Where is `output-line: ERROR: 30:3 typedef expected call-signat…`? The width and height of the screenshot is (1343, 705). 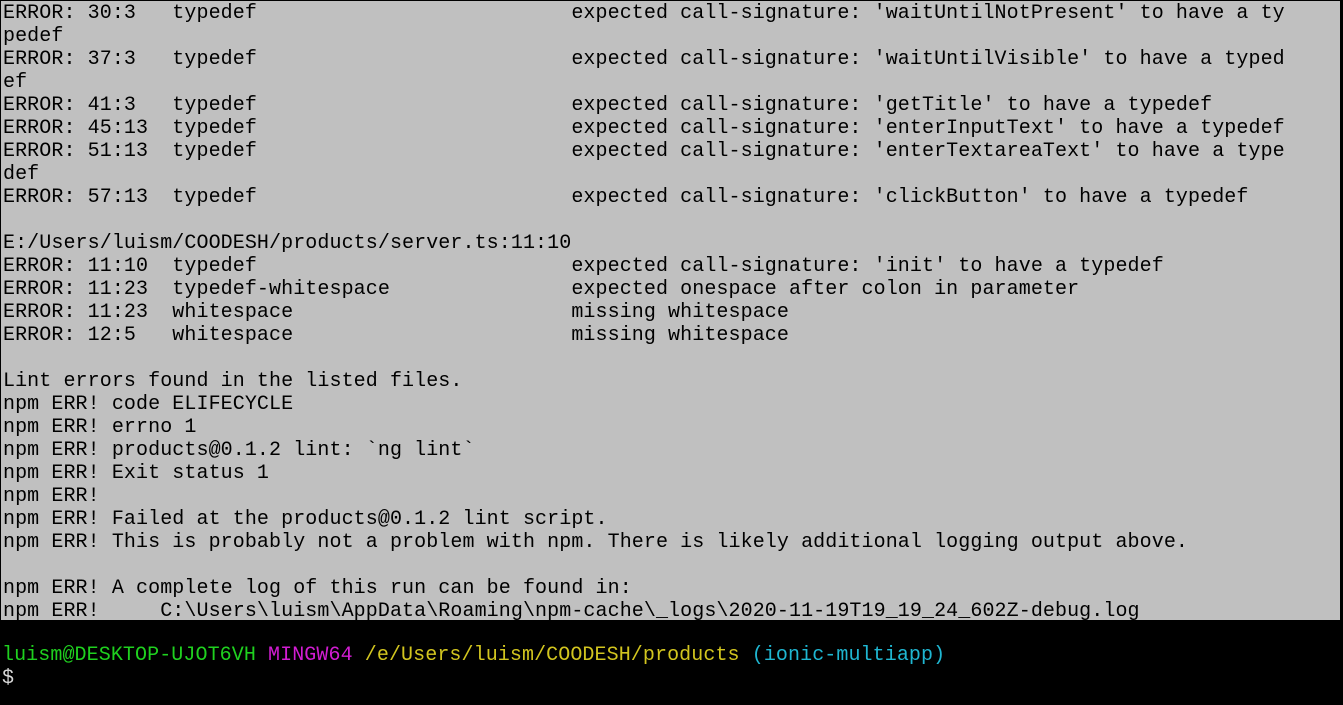
output-line: ERROR: 30:3 typedef expected call-signat… is located at coordinates (644, 13).